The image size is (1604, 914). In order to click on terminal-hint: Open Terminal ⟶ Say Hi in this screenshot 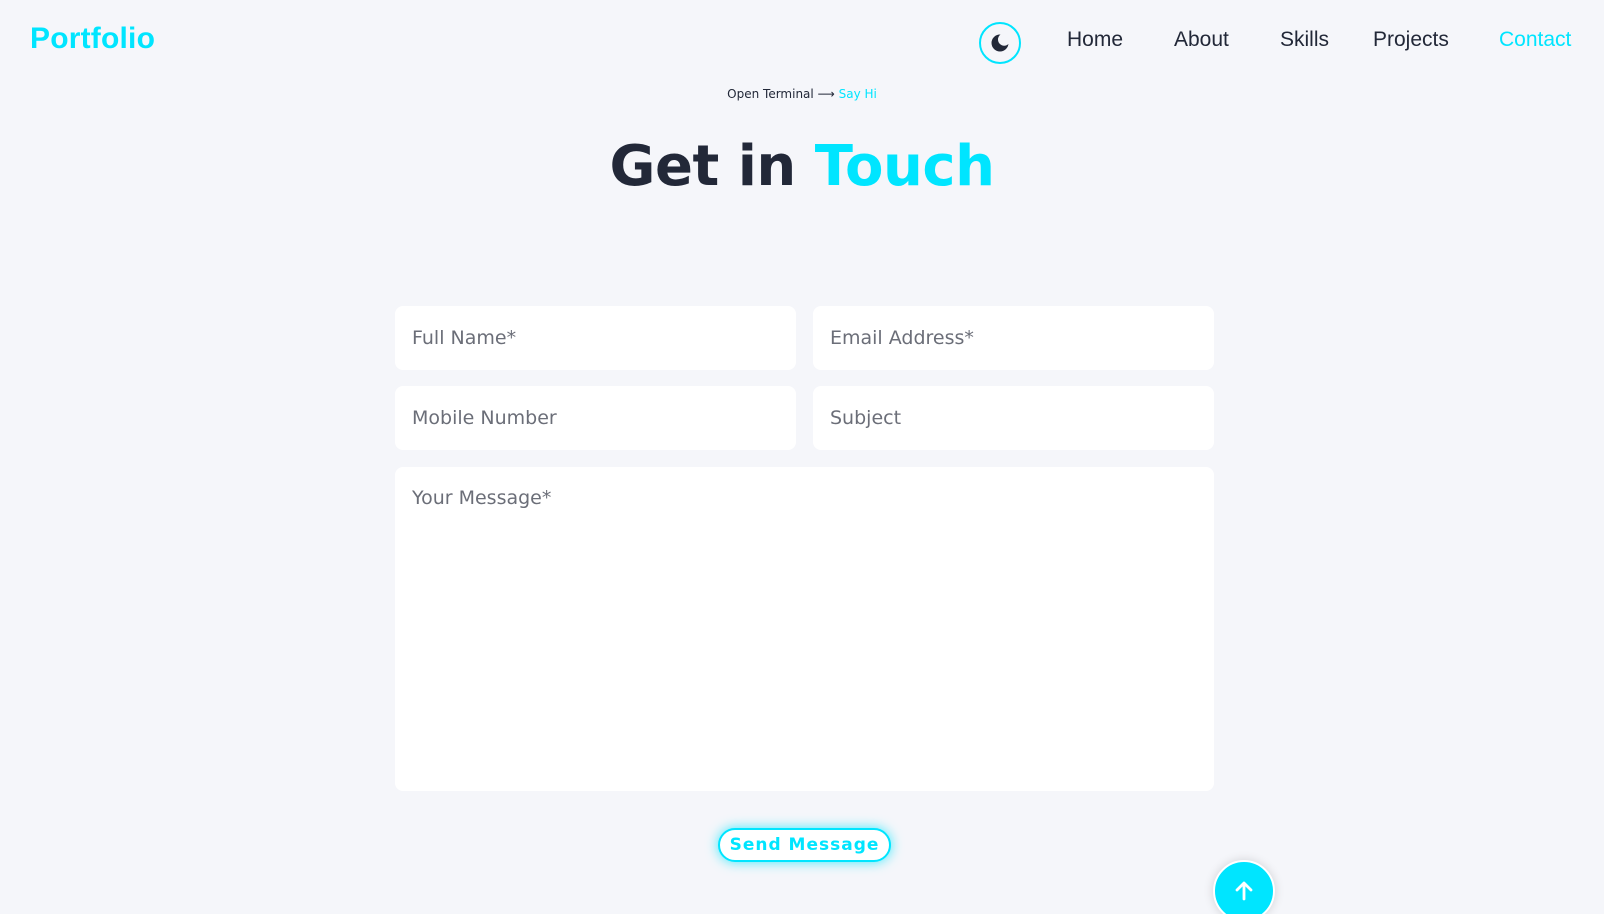, I will do `click(802, 94)`.